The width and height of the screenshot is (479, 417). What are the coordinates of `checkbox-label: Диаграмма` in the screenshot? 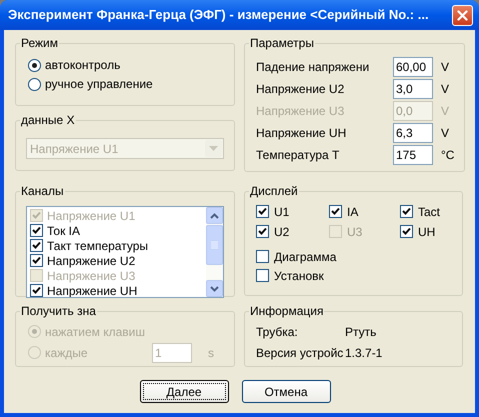 It's located at (305, 257).